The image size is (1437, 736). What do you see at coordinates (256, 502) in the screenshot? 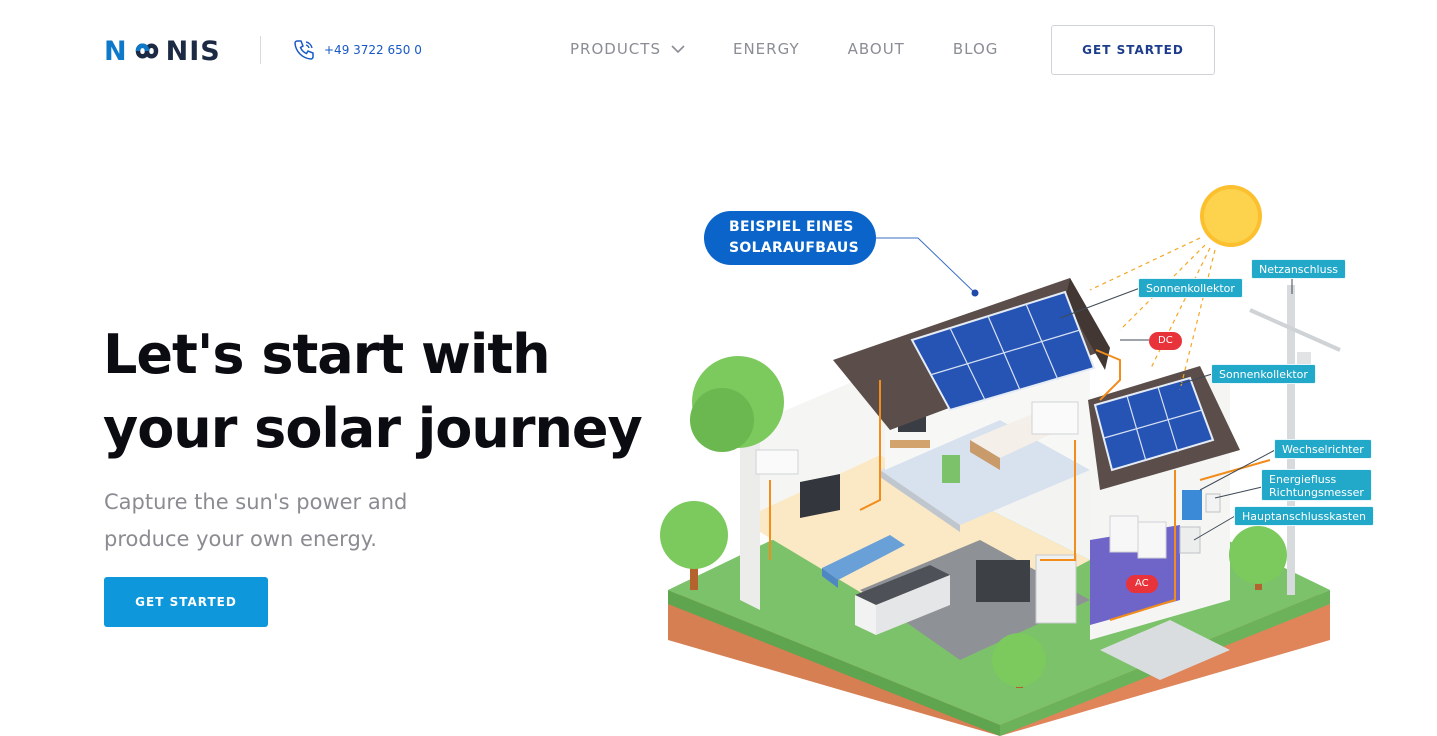
I see `hero-subtitle-line-1: Capture the sun's power and` at bounding box center [256, 502].